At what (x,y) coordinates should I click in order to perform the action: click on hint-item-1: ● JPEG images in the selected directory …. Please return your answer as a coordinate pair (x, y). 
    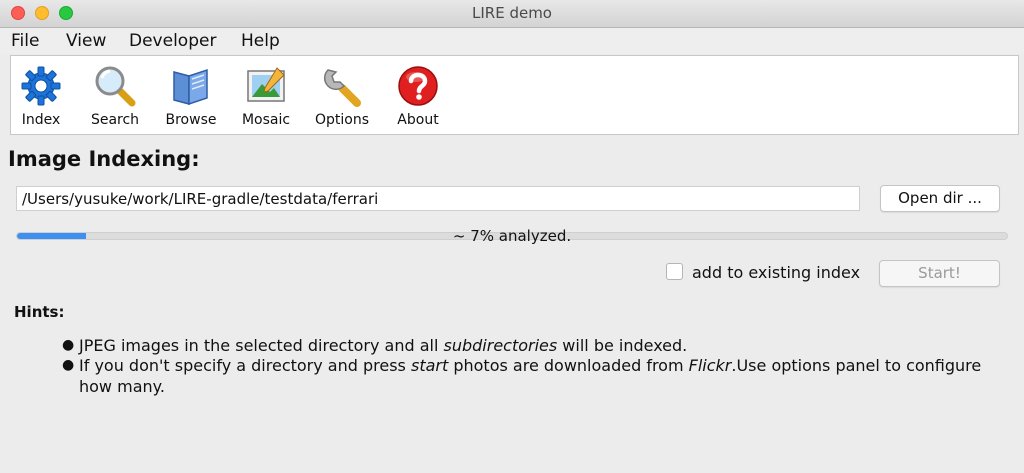
    Looking at the image, I should click on (532, 345).